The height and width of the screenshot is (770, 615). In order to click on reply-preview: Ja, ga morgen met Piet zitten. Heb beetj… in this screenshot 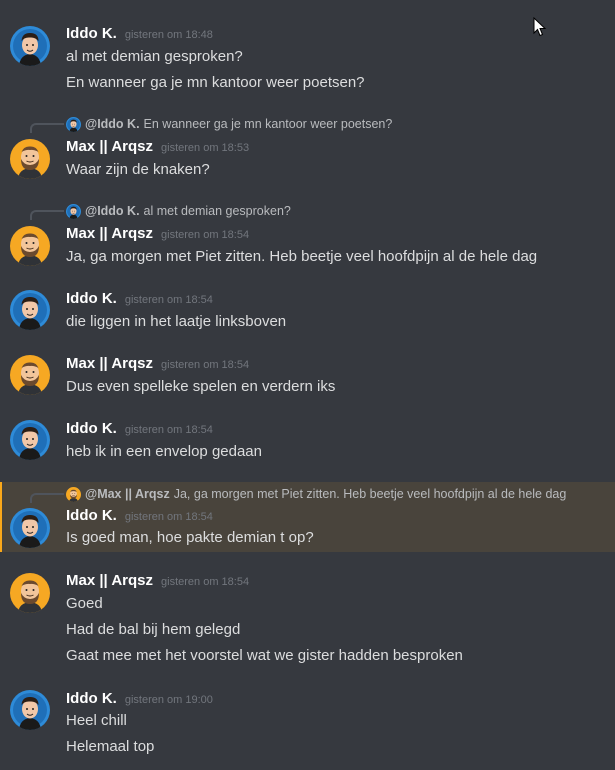, I will do `click(370, 494)`.